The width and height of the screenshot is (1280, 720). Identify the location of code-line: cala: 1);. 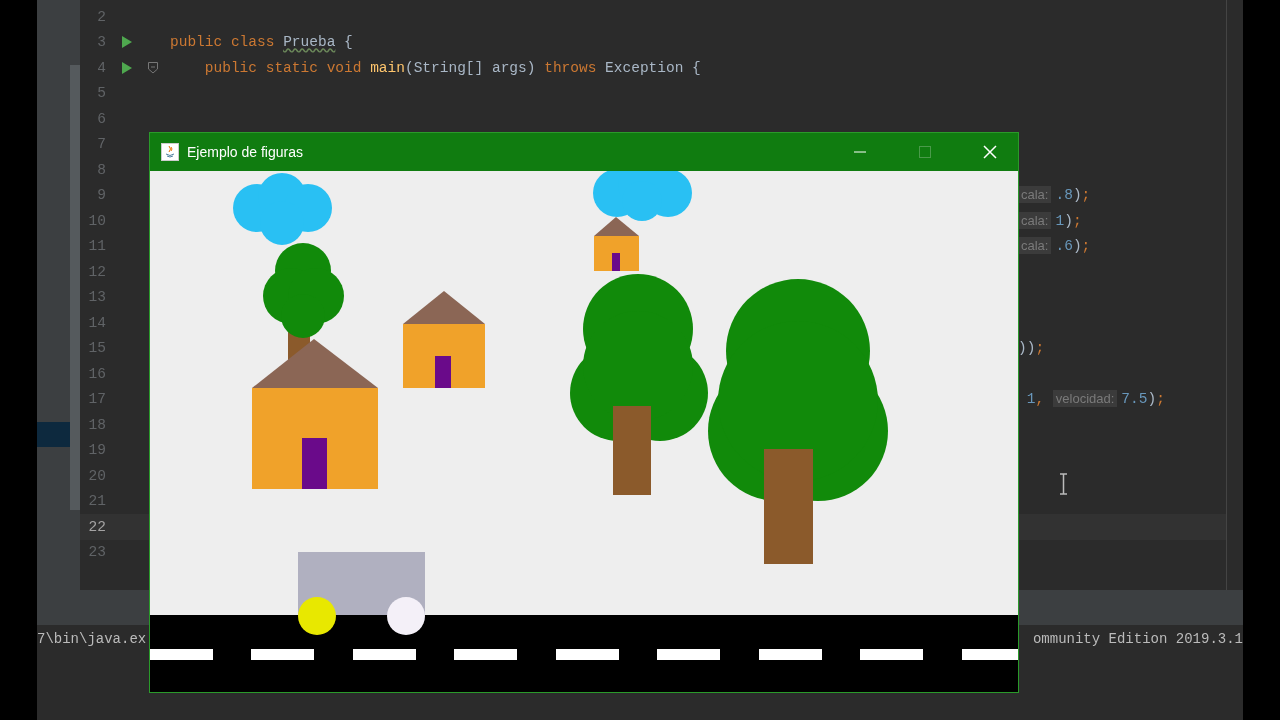
(1050, 220).